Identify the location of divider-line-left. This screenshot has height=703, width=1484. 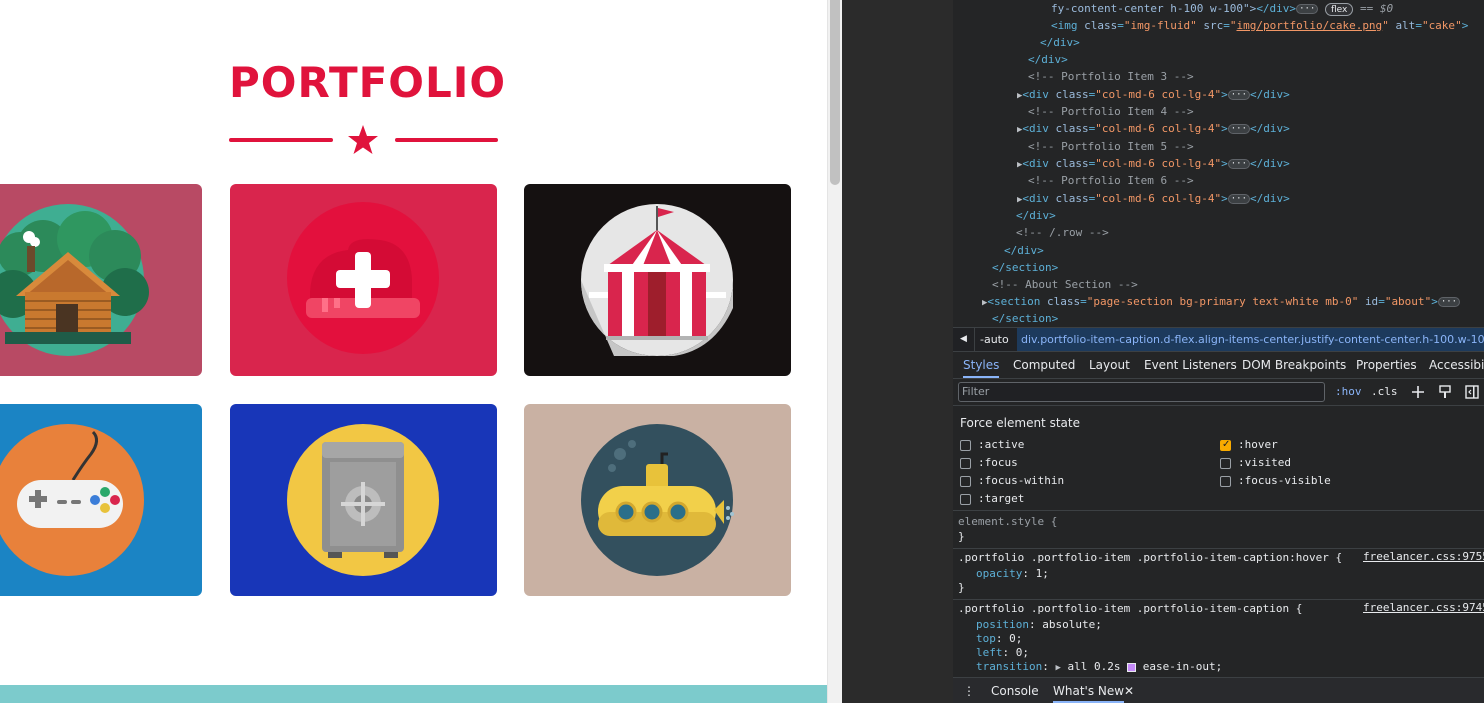
(281, 140).